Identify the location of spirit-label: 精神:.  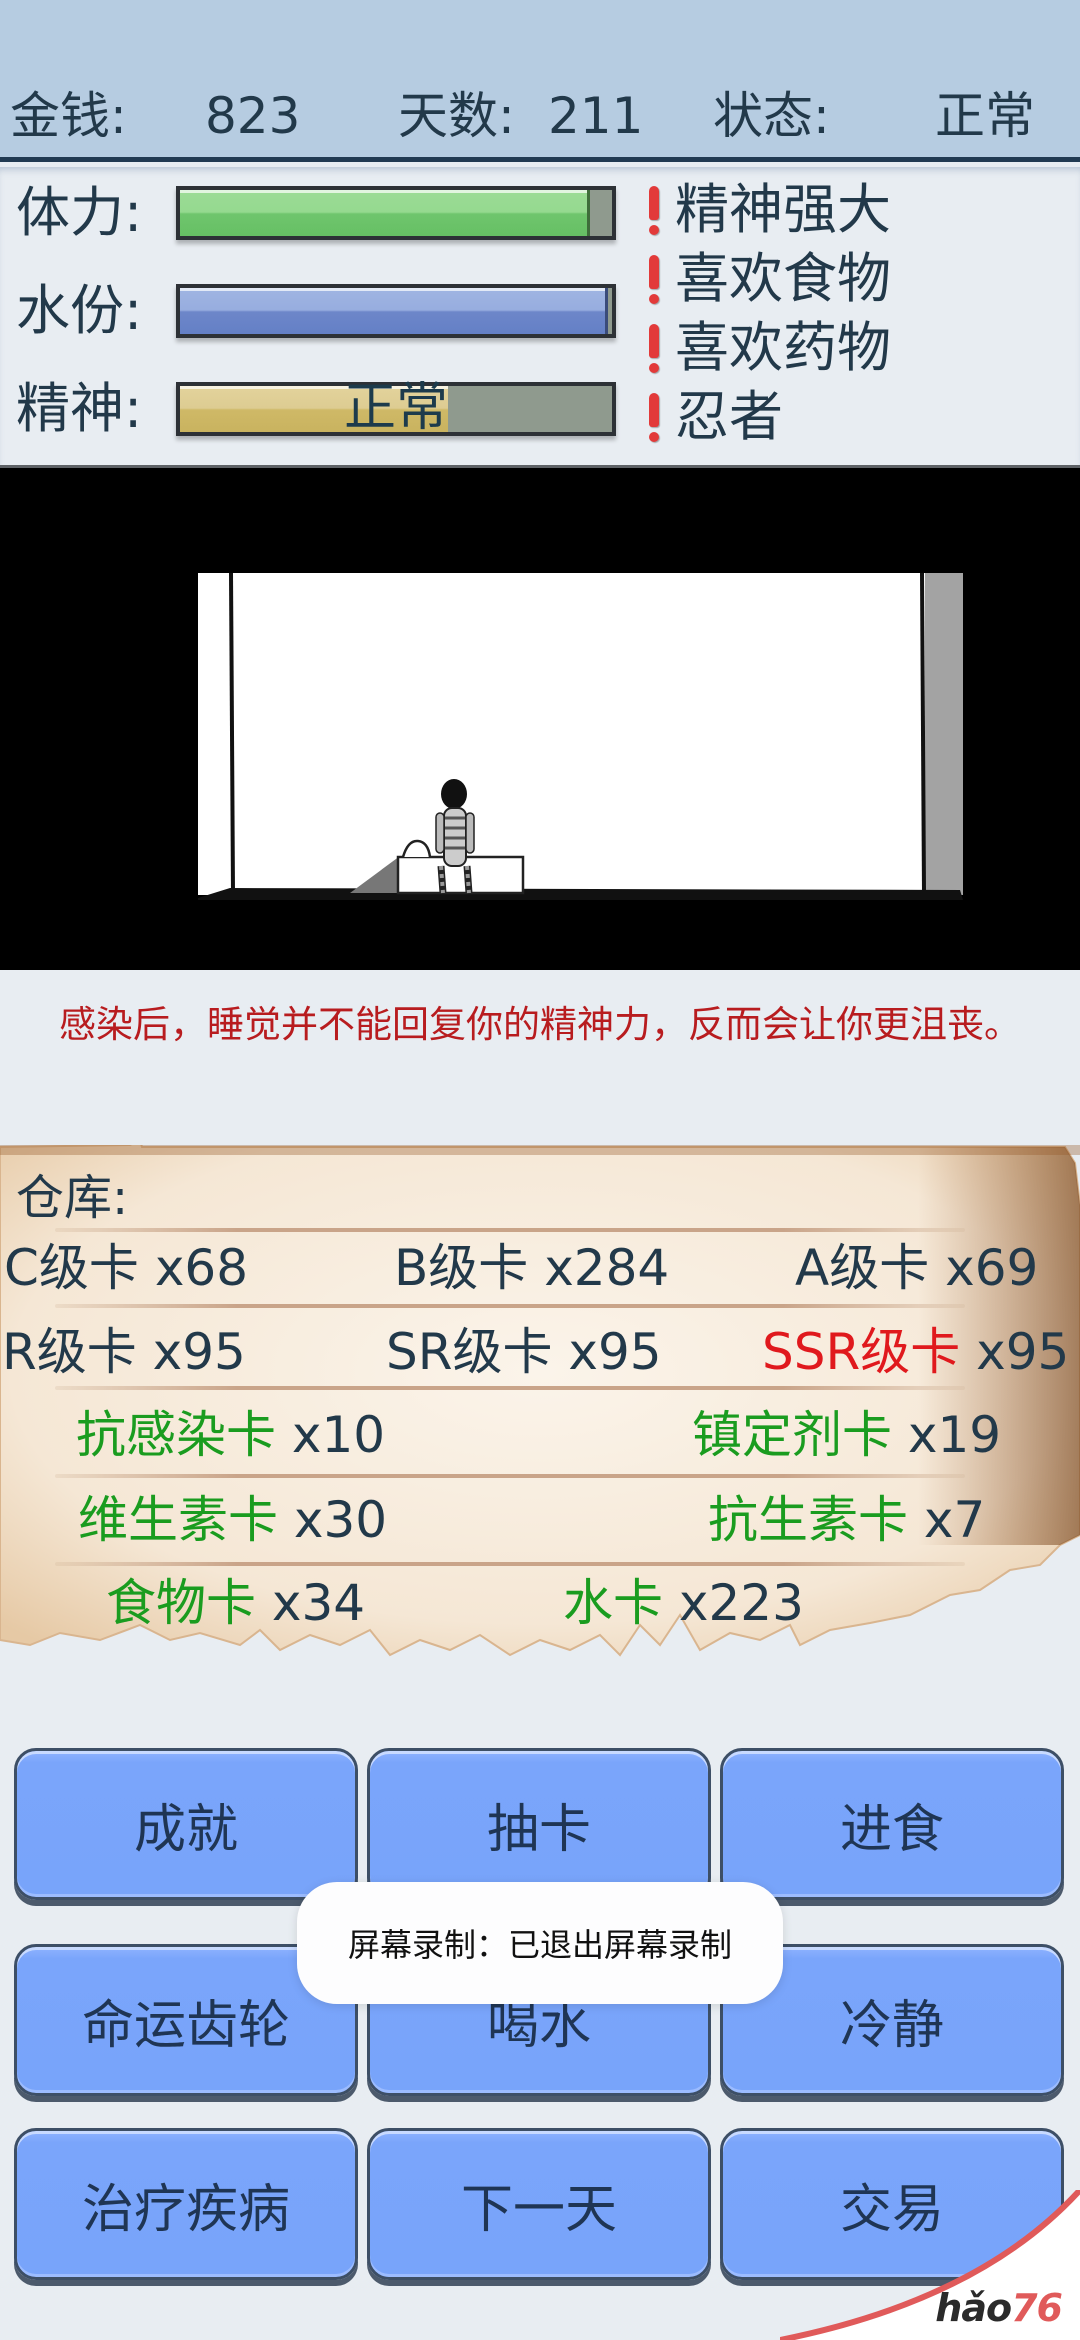
(79, 408).